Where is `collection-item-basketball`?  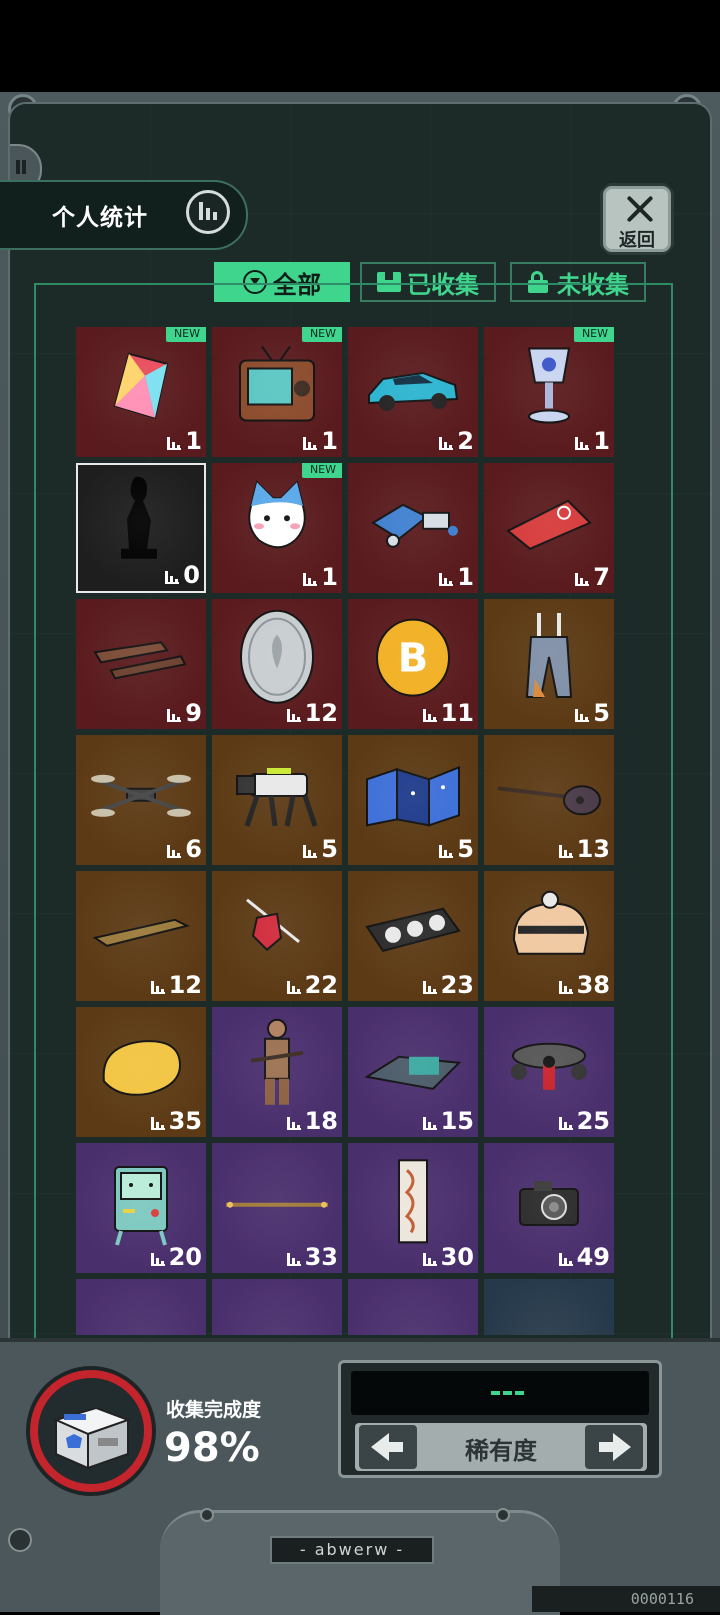 collection-item-basketball is located at coordinates (549, 1307).